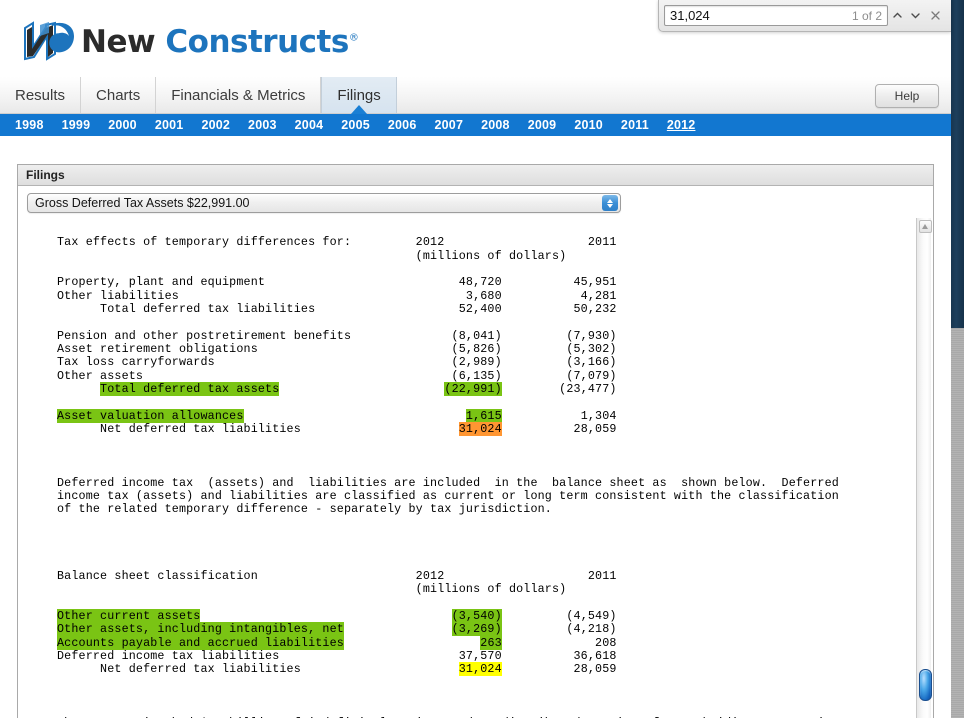  Describe the element at coordinates (118, 42) in the screenshot. I see `brand-word-new: New` at that location.